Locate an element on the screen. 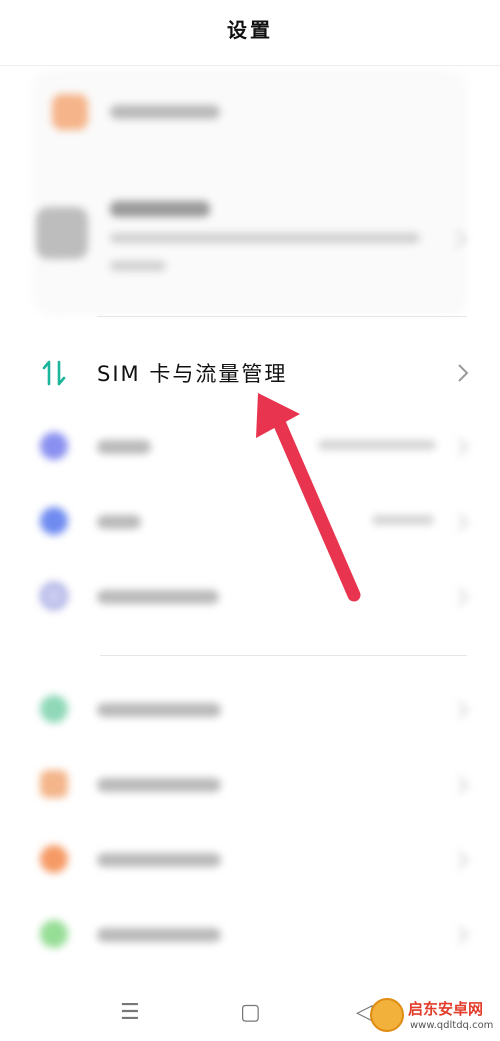 Image resolution: width=500 pixels, height=1041 pixels. settings-item-notification is located at coordinates (250, 785).